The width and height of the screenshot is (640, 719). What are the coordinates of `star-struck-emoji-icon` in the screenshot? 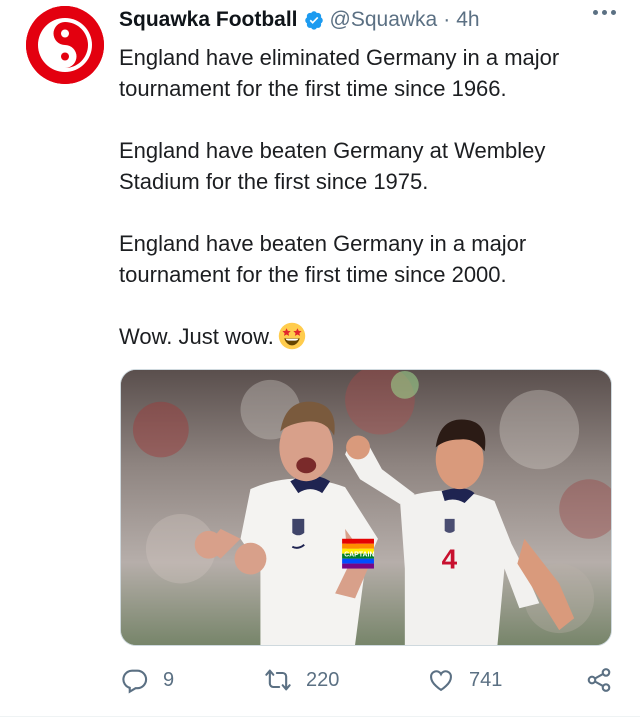 It's located at (292, 336).